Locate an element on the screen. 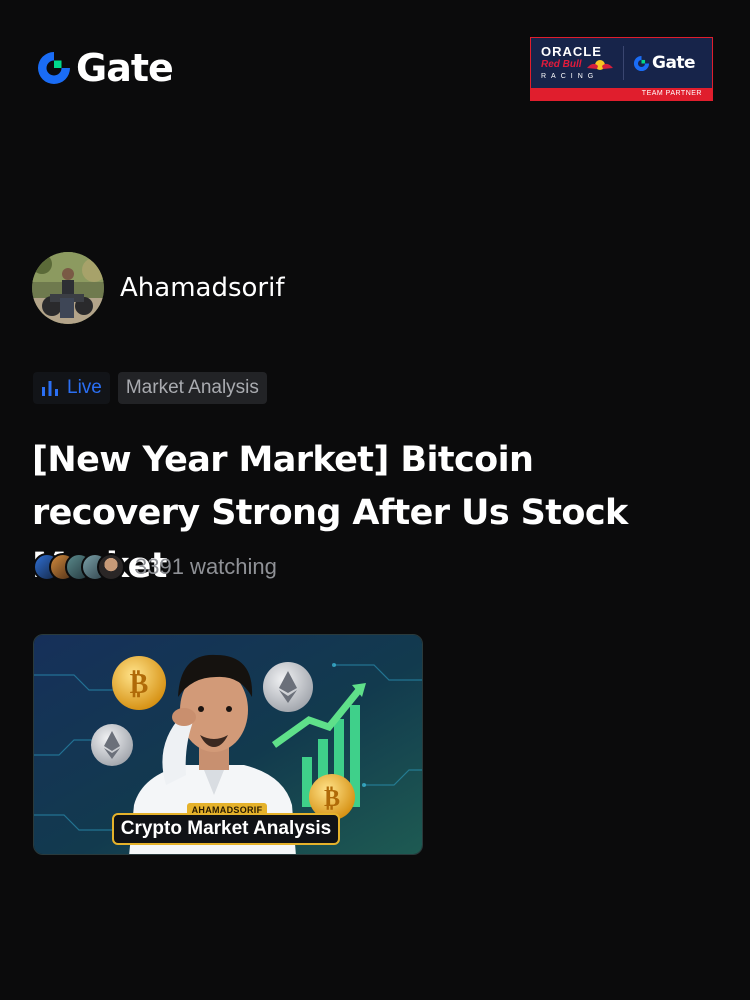 This screenshot has height=1000, width=750. gate-logo: Gate is located at coordinates (105, 68).